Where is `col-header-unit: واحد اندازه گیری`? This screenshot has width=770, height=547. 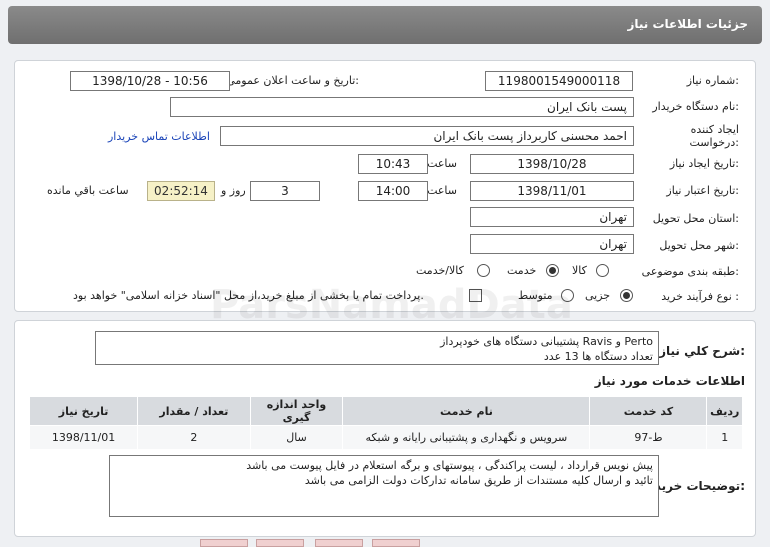 col-header-unit: واحد اندازه گیری is located at coordinates (296, 411).